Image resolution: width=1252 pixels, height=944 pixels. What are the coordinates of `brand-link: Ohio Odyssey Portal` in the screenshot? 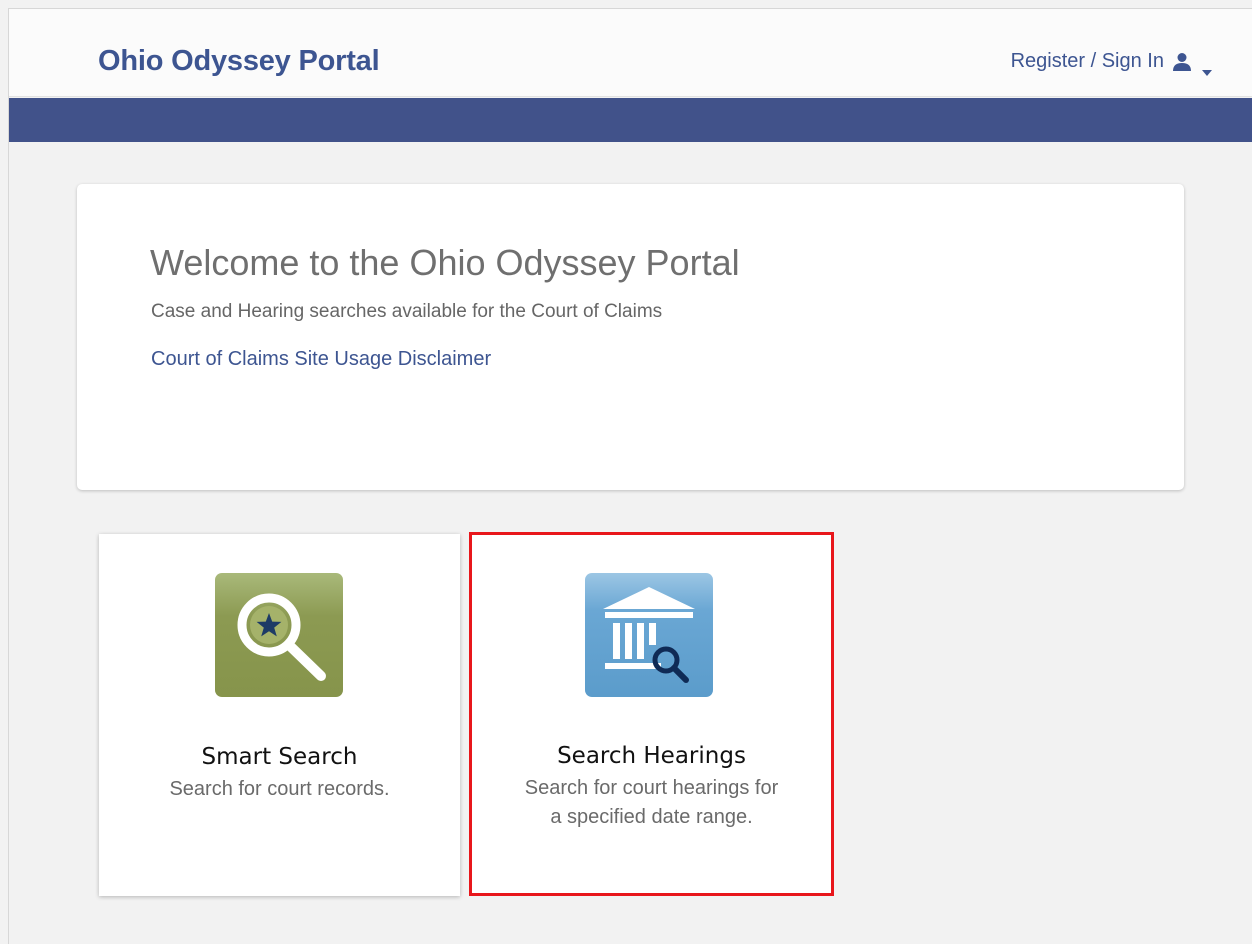 It's located at (239, 61).